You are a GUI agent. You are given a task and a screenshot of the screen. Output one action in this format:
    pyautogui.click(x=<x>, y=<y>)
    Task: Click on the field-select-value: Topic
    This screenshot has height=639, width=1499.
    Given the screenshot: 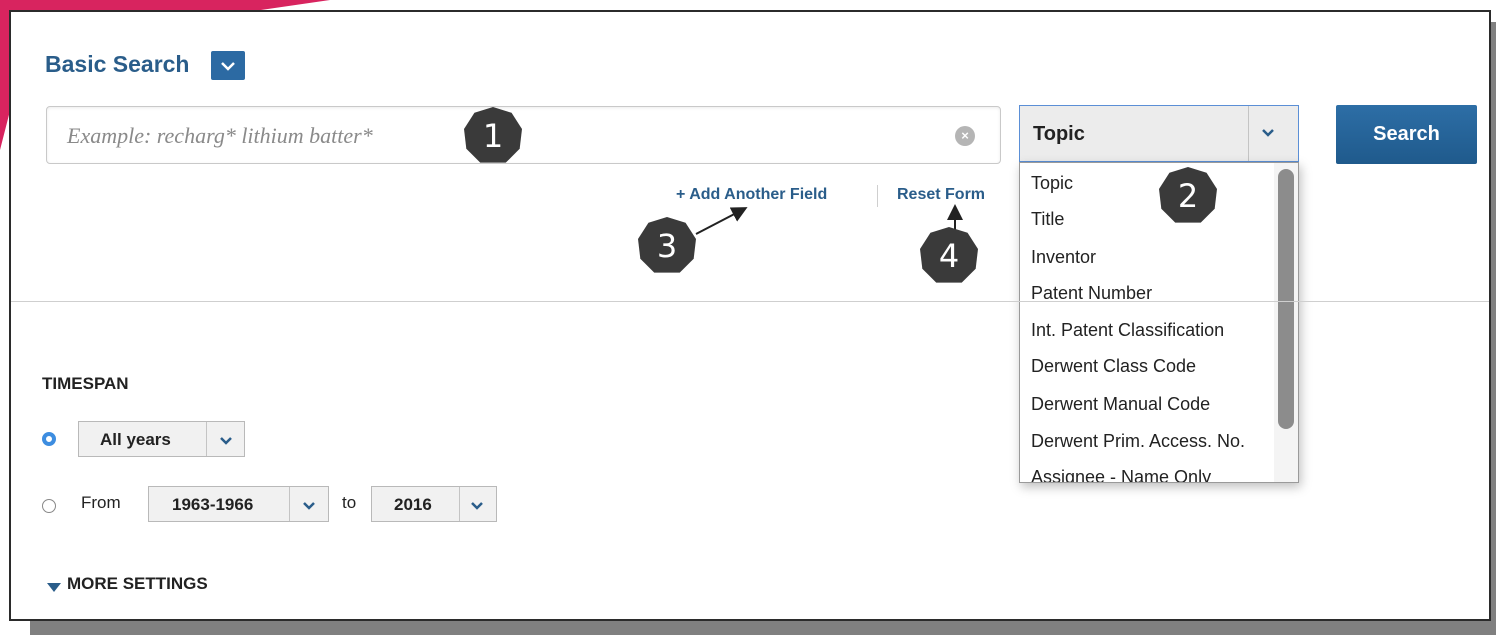 What is the action you would take?
    pyautogui.click(x=1059, y=134)
    